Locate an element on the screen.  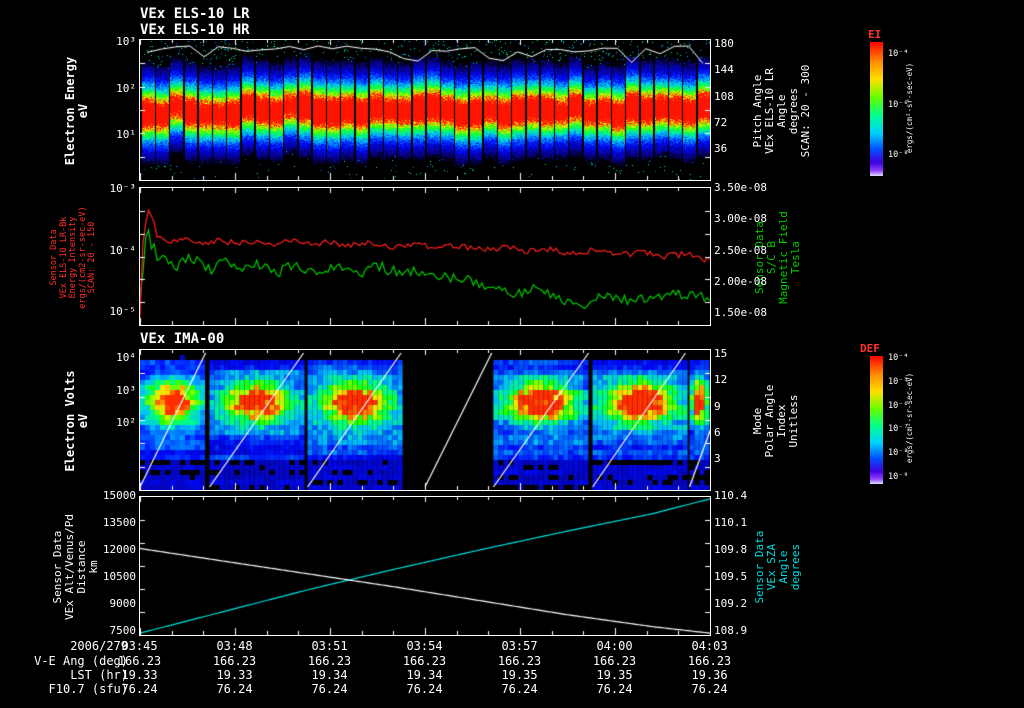
tick-label: 109.2 is located at coordinates (731, 603).